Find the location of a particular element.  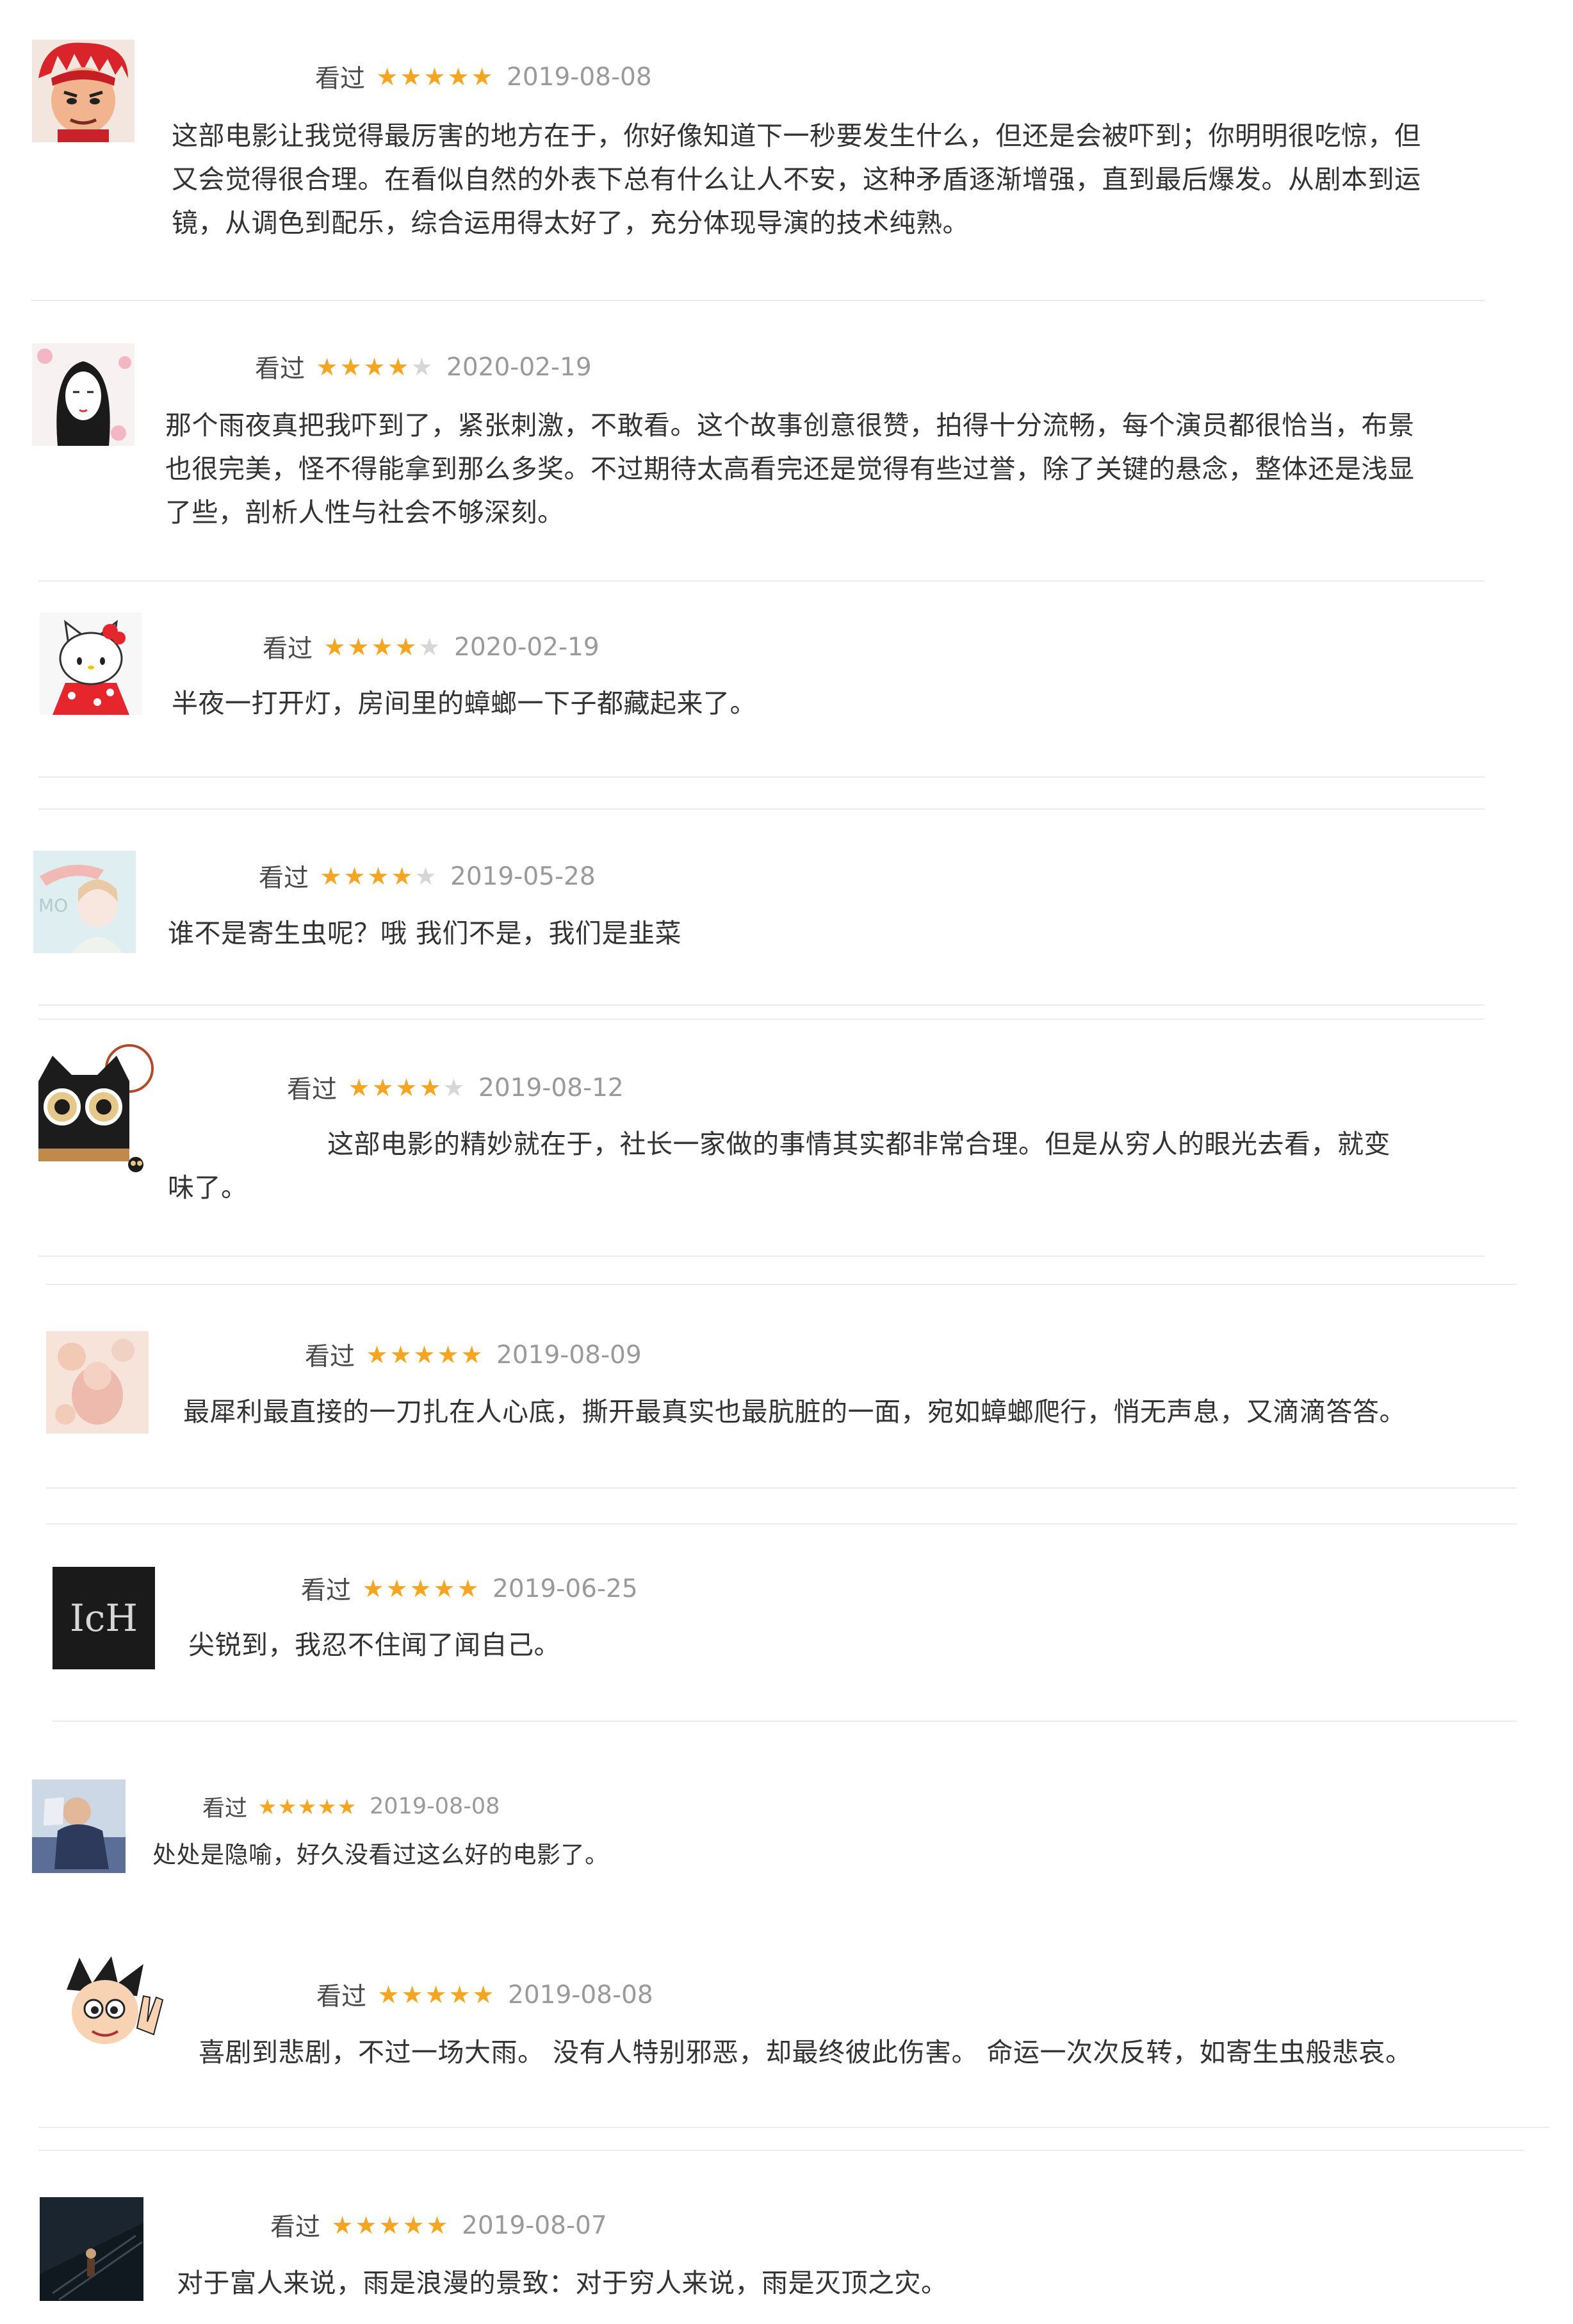

review-meta: 看过 ★ ★ ★ ★ ★ 2019-06-25 is located at coordinates (470, 1588).